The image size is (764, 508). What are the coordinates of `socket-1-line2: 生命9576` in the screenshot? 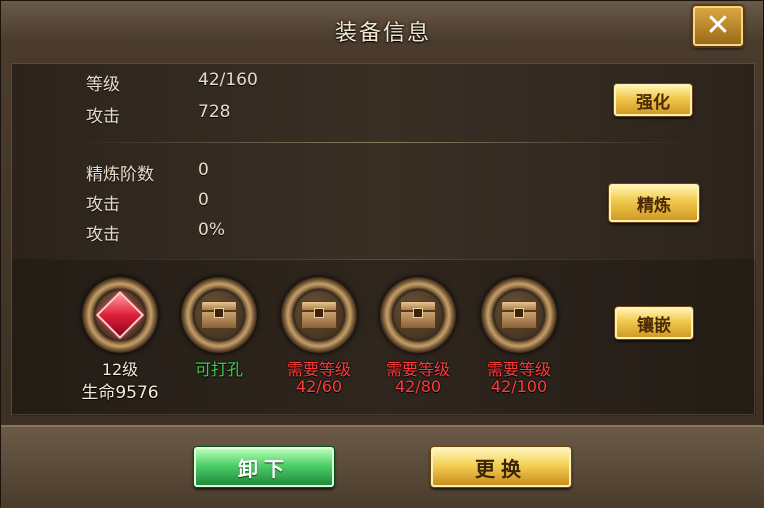 It's located at (120, 393).